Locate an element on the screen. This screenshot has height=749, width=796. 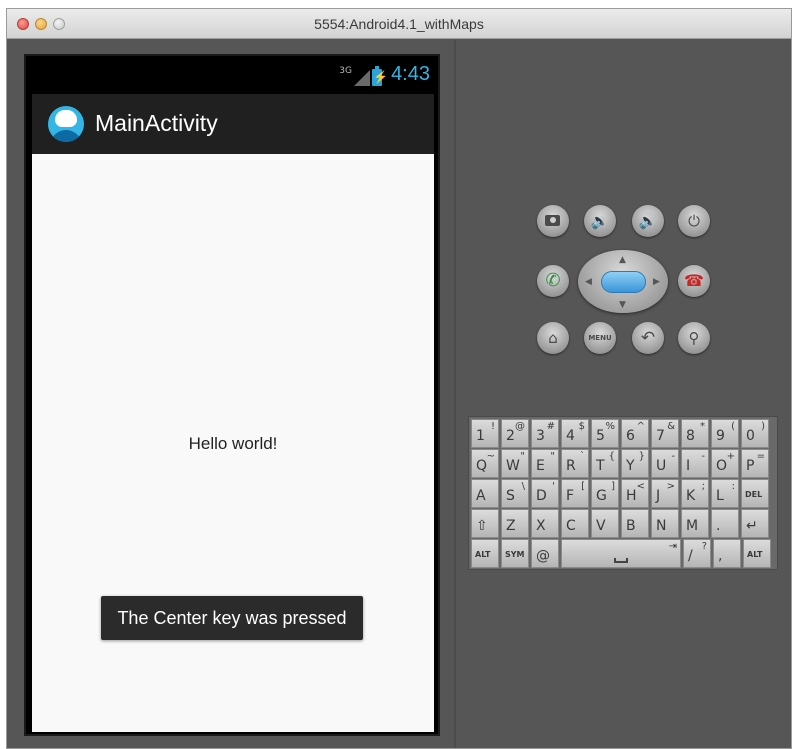
key-label: SYM is located at coordinates (515, 554).